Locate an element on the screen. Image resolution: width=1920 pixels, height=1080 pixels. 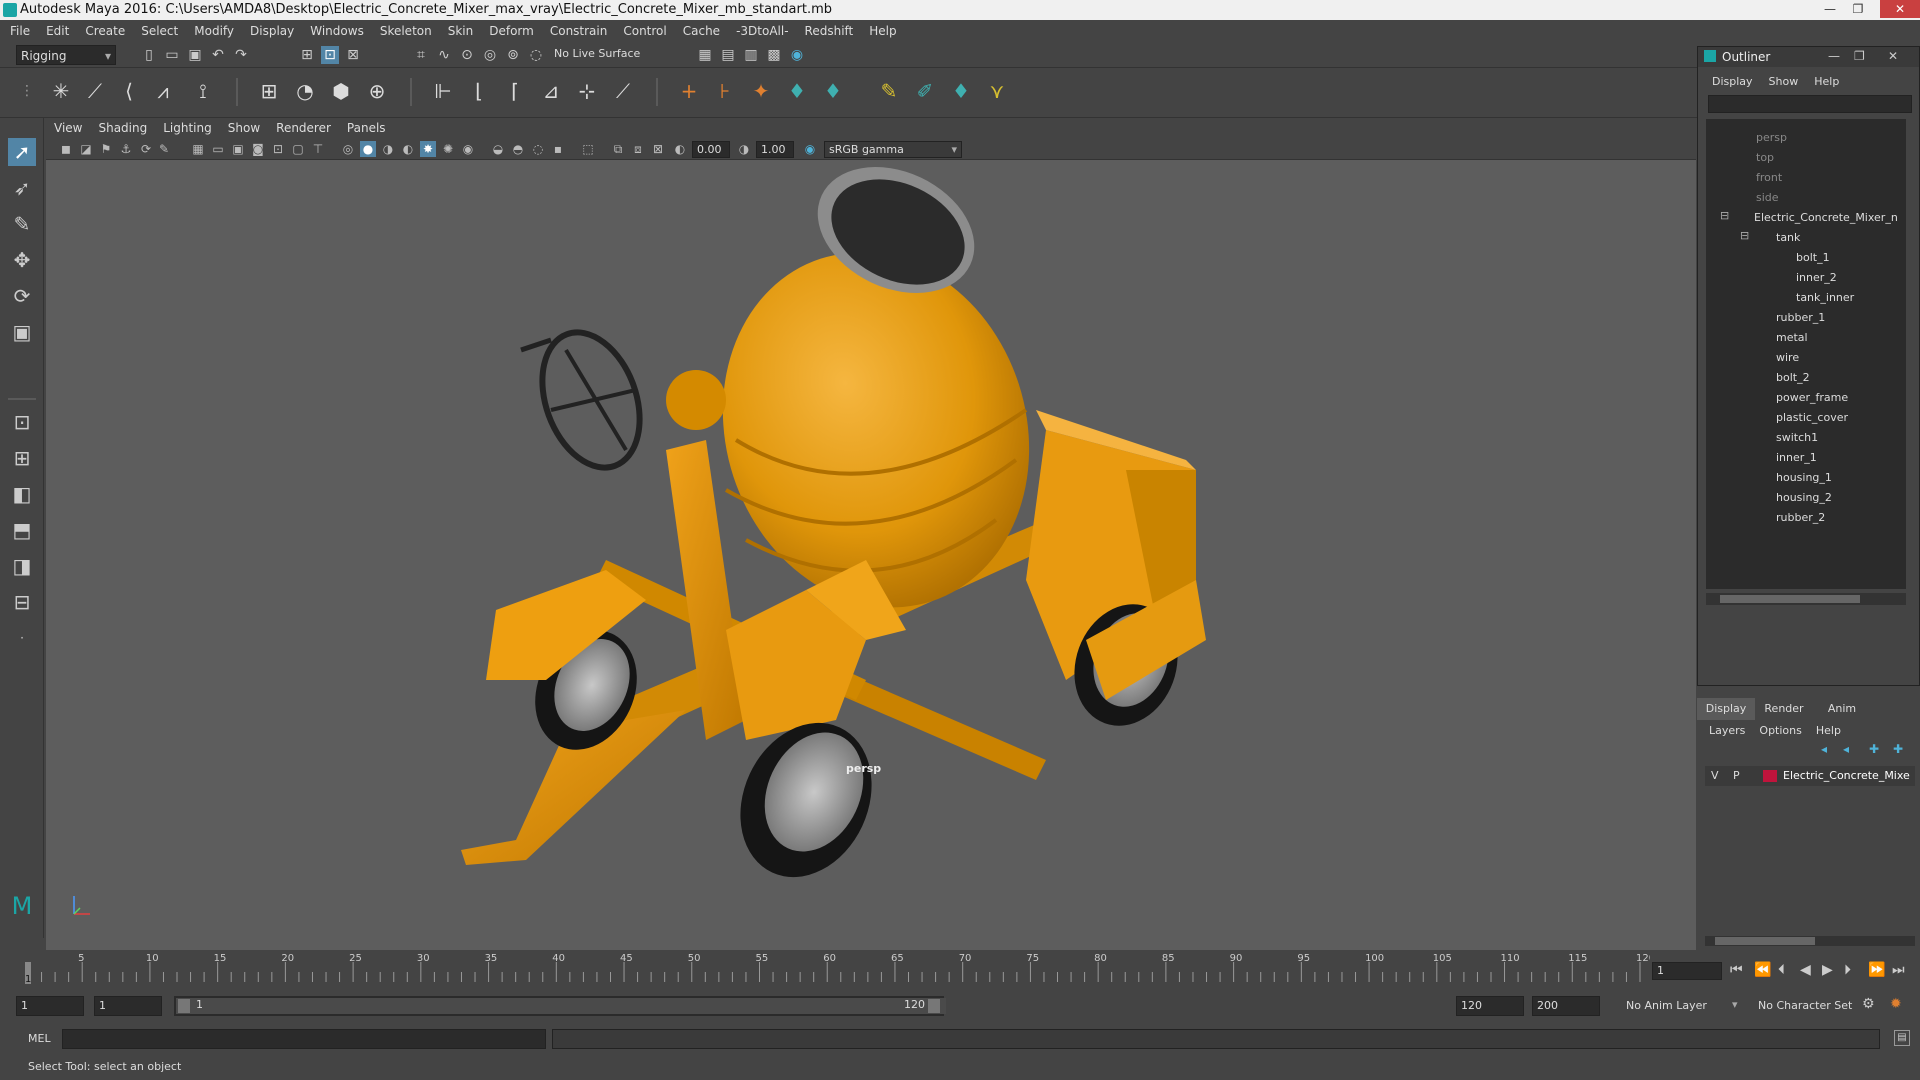
step-forward-frame-icon: ⏵ is located at coordinates (1847, 970).